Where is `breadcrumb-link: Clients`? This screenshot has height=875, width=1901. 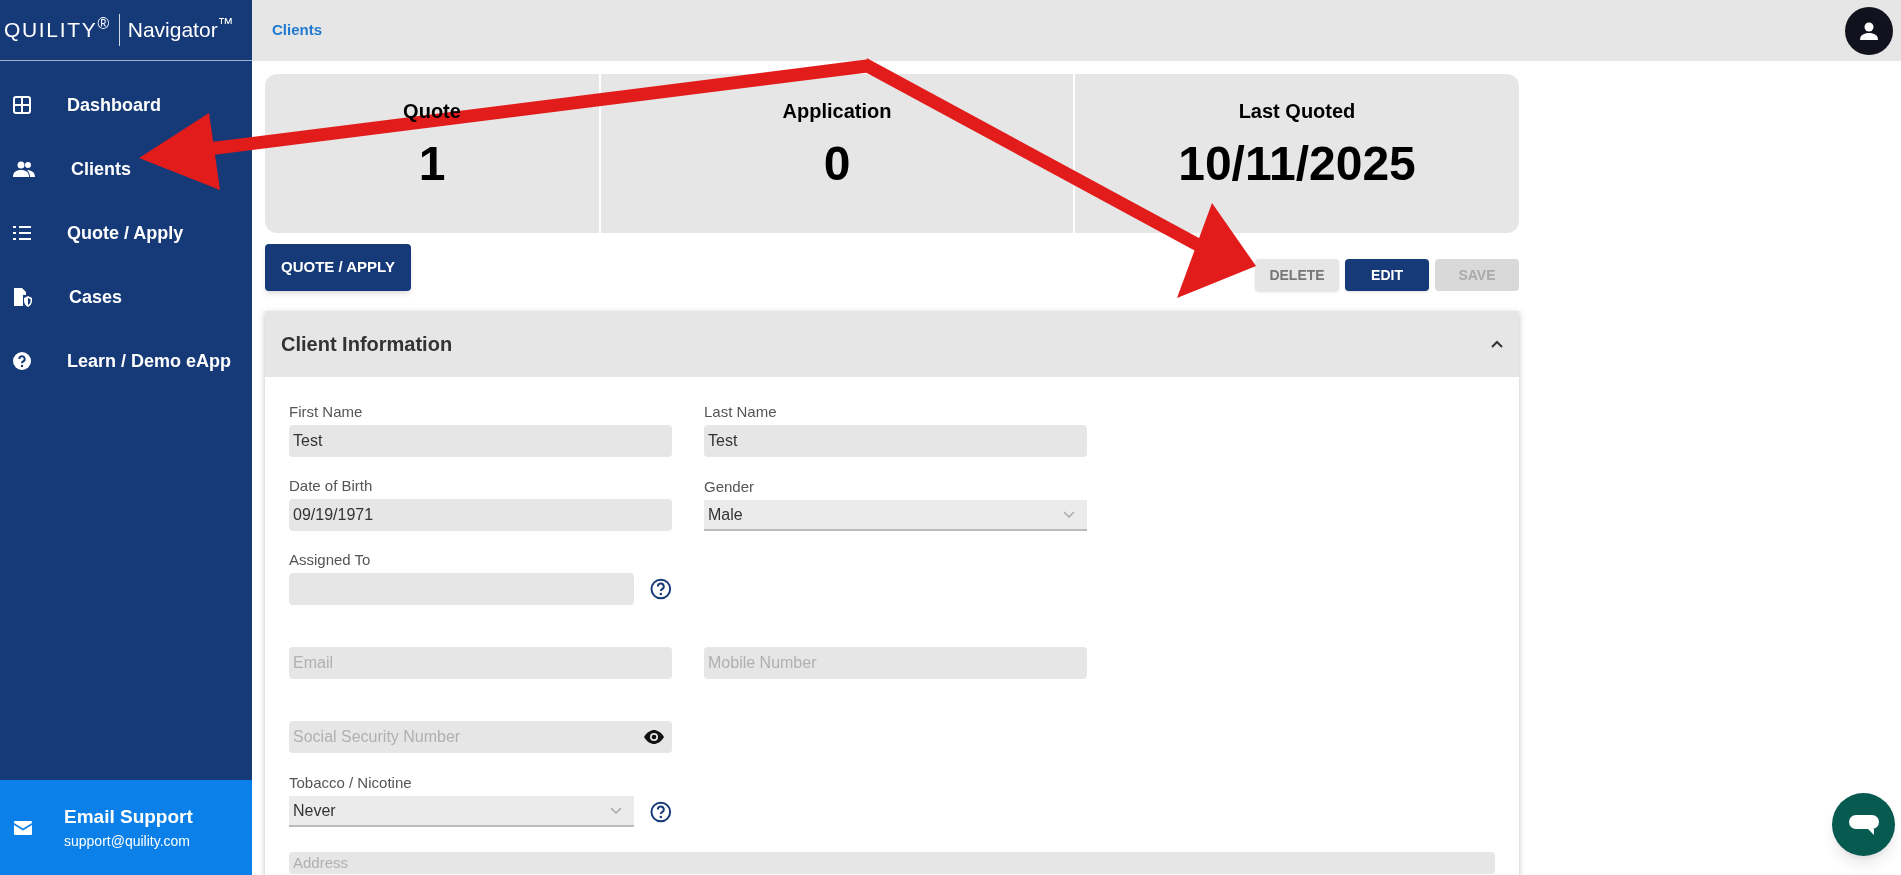
breadcrumb-link: Clients is located at coordinates (297, 30).